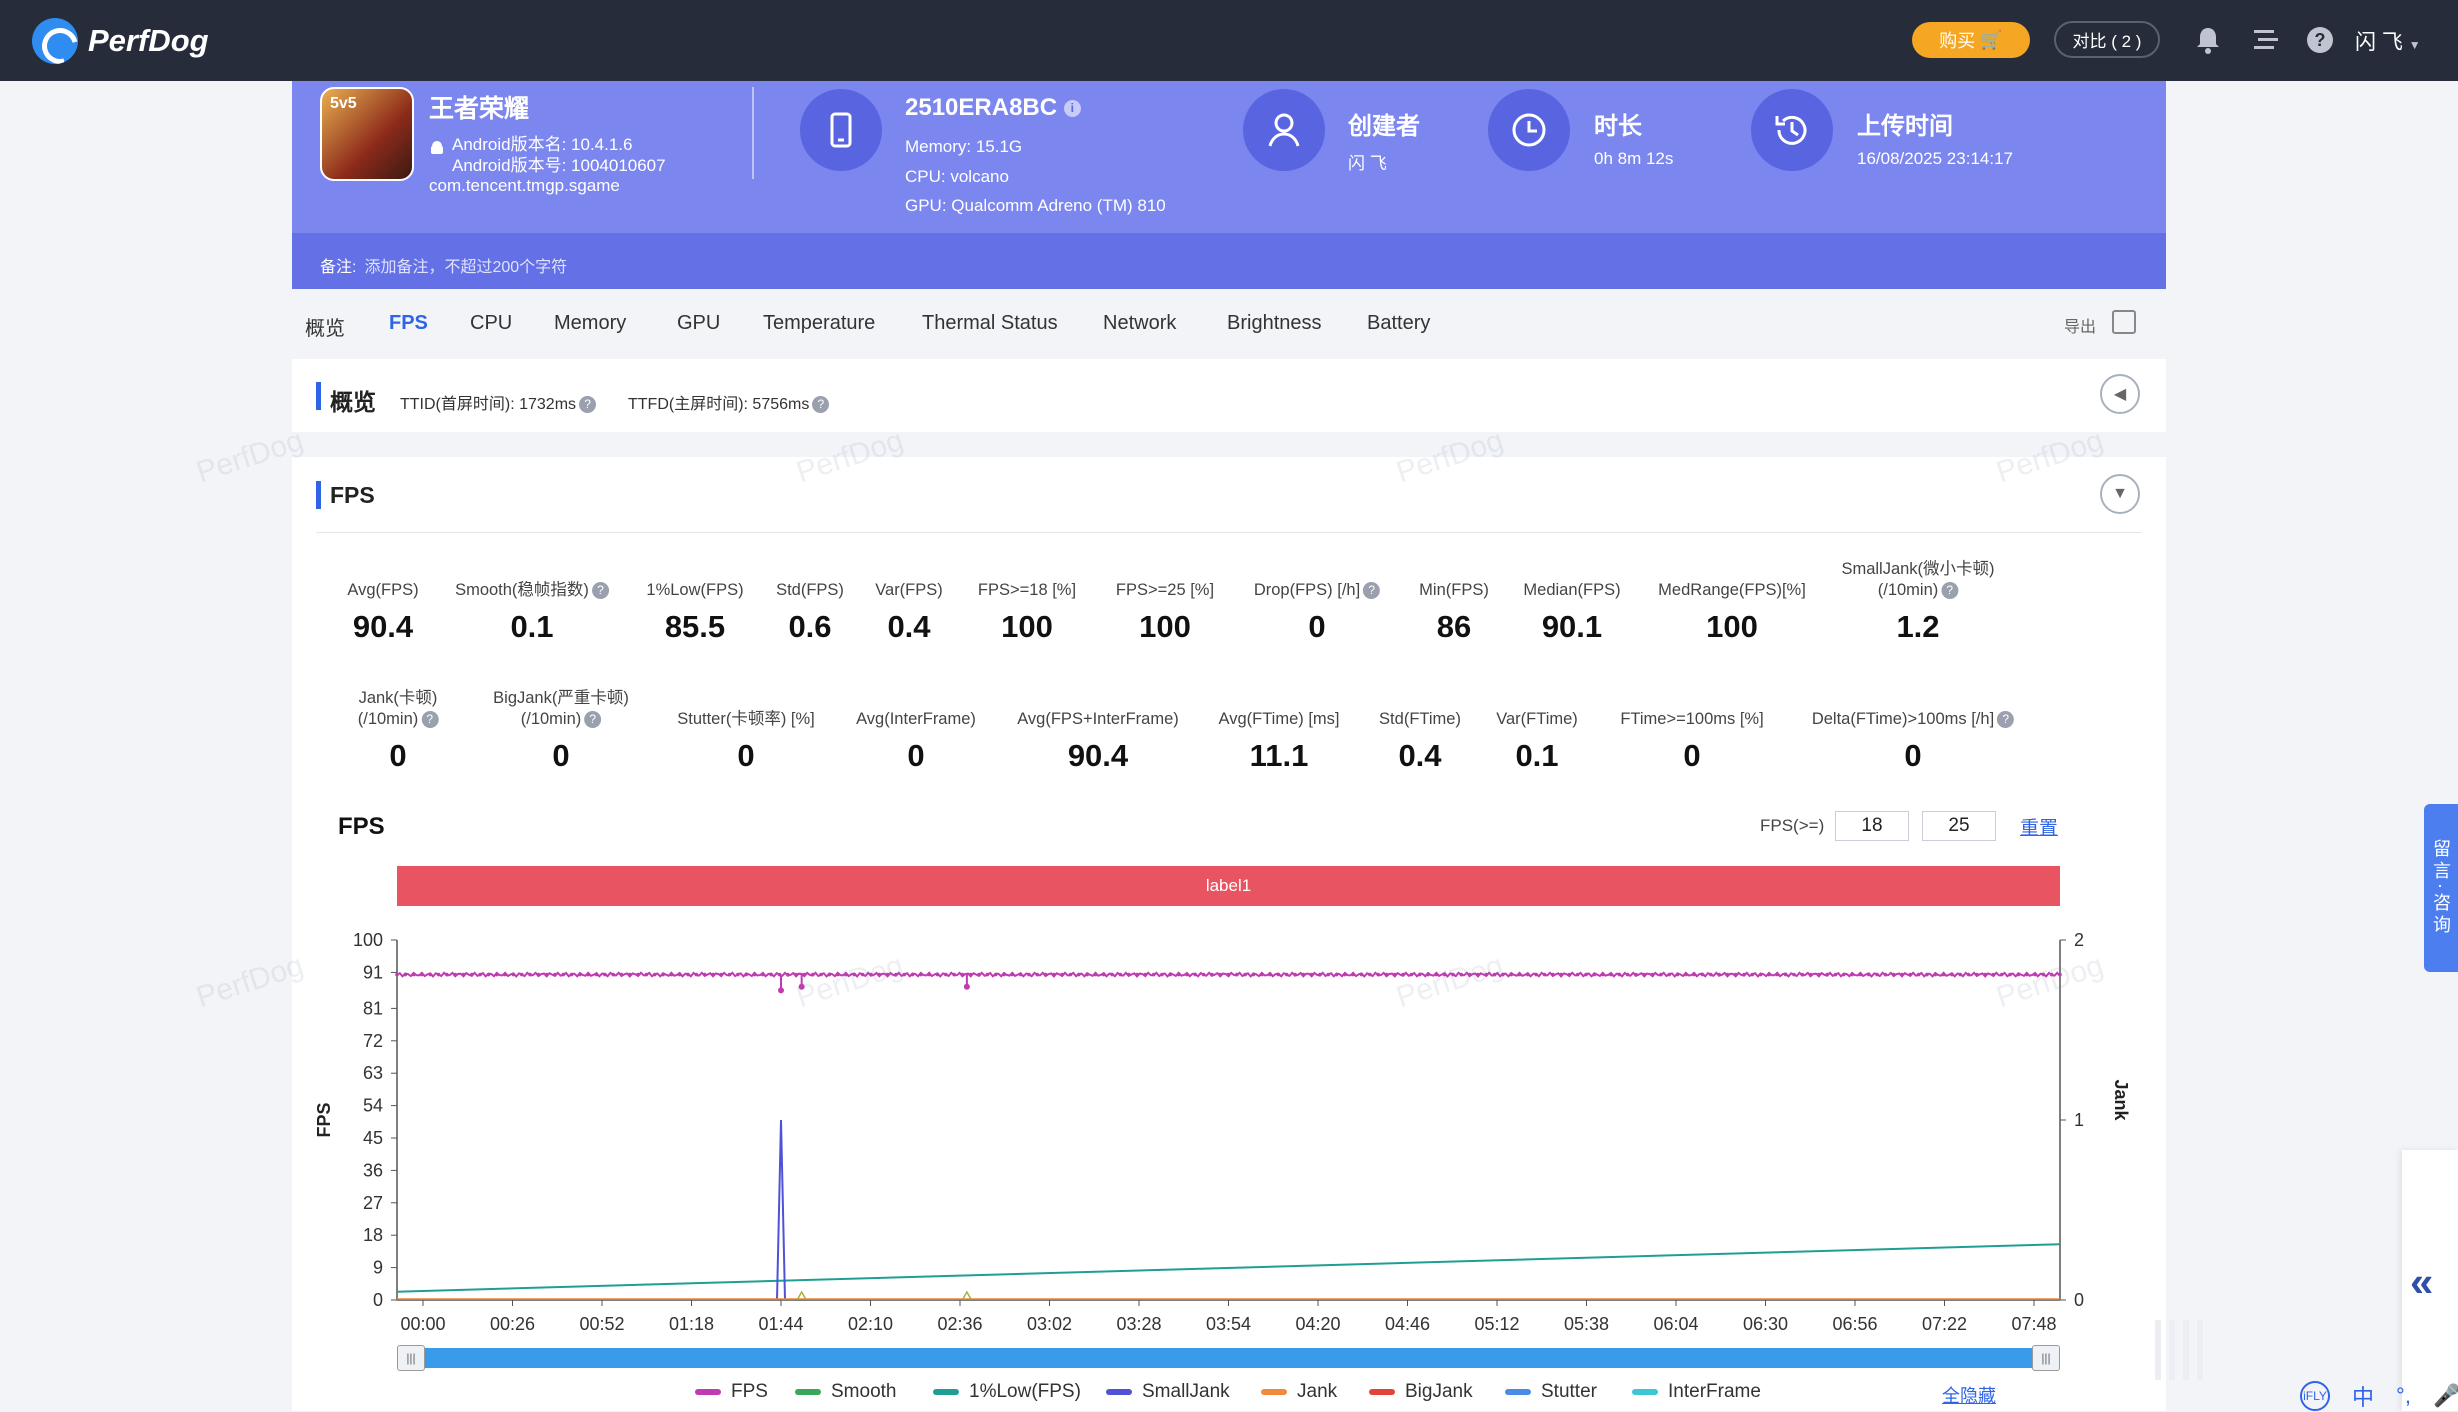 The height and width of the screenshot is (1412, 2458). What do you see at coordinates (491, 323) in the screenshot?
I see `tab-cpu: CPU` at bounding box center [491, 323].